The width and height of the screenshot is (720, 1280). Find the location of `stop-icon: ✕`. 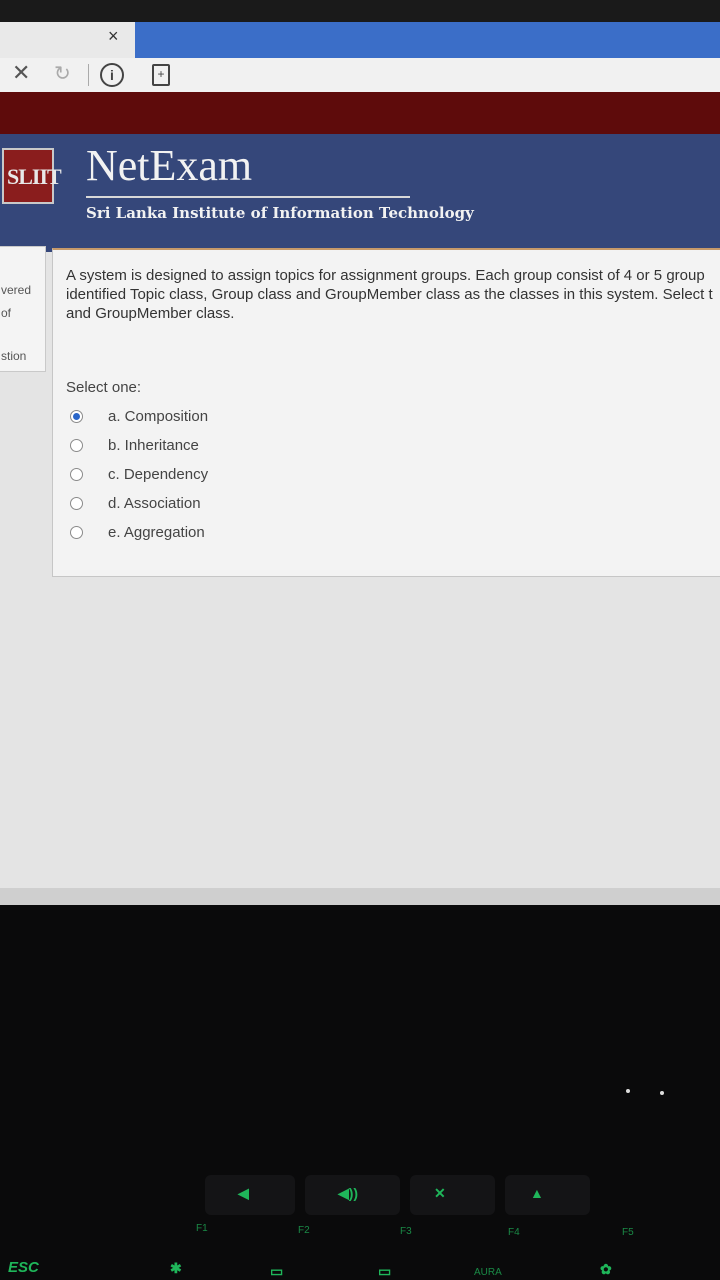

stop-icon: ✕ is located at coordinates (21, 73).